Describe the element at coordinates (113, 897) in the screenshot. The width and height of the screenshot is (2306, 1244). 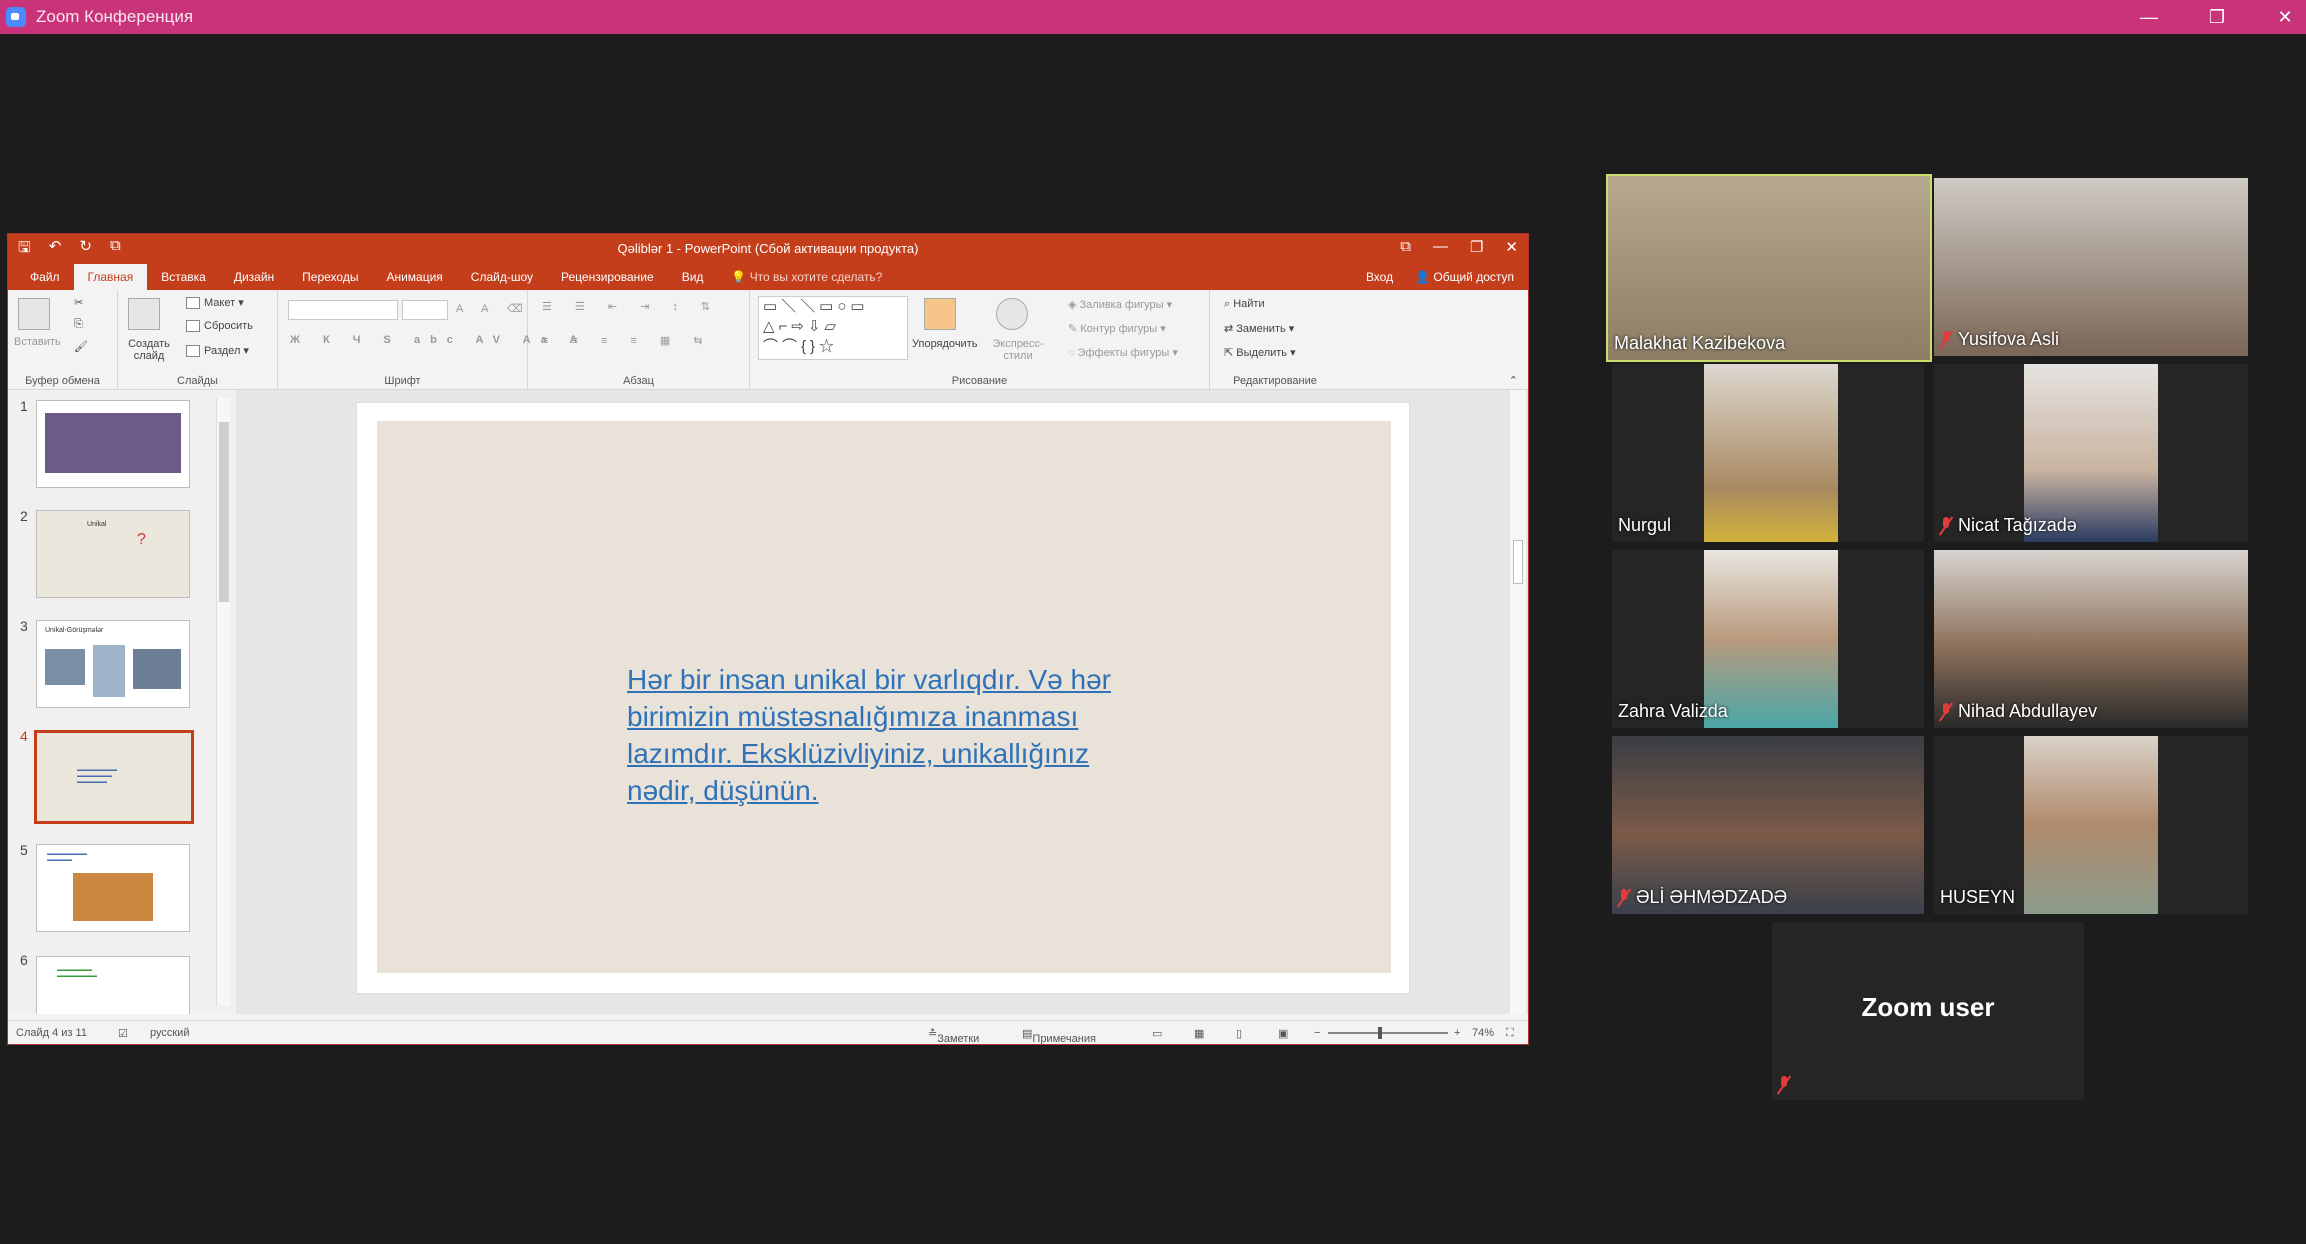
I see `illustration-image` at that location.